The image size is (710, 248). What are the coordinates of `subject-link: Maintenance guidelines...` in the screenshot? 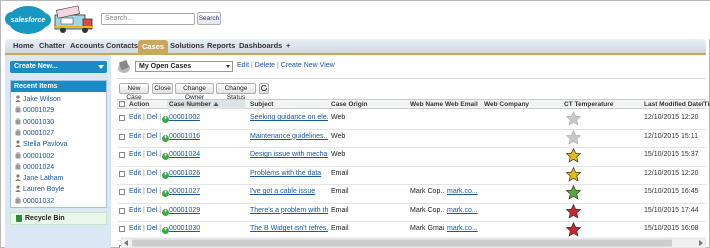 It's located at (289, 139).